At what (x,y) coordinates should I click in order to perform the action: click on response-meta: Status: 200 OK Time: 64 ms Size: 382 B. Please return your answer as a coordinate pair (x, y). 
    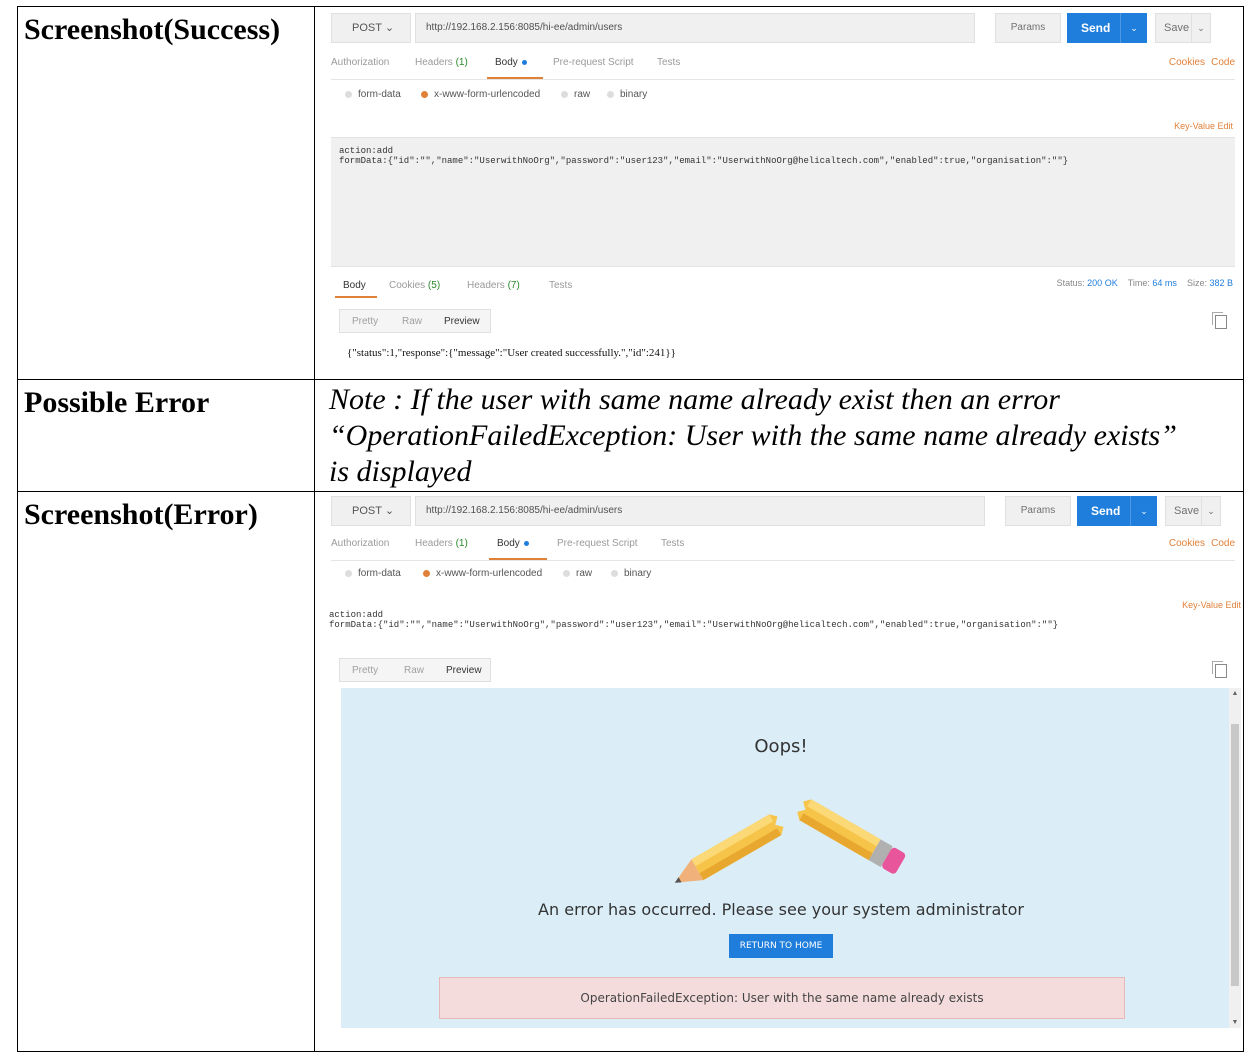
    Looking at the image, I should click on (1144, 283).